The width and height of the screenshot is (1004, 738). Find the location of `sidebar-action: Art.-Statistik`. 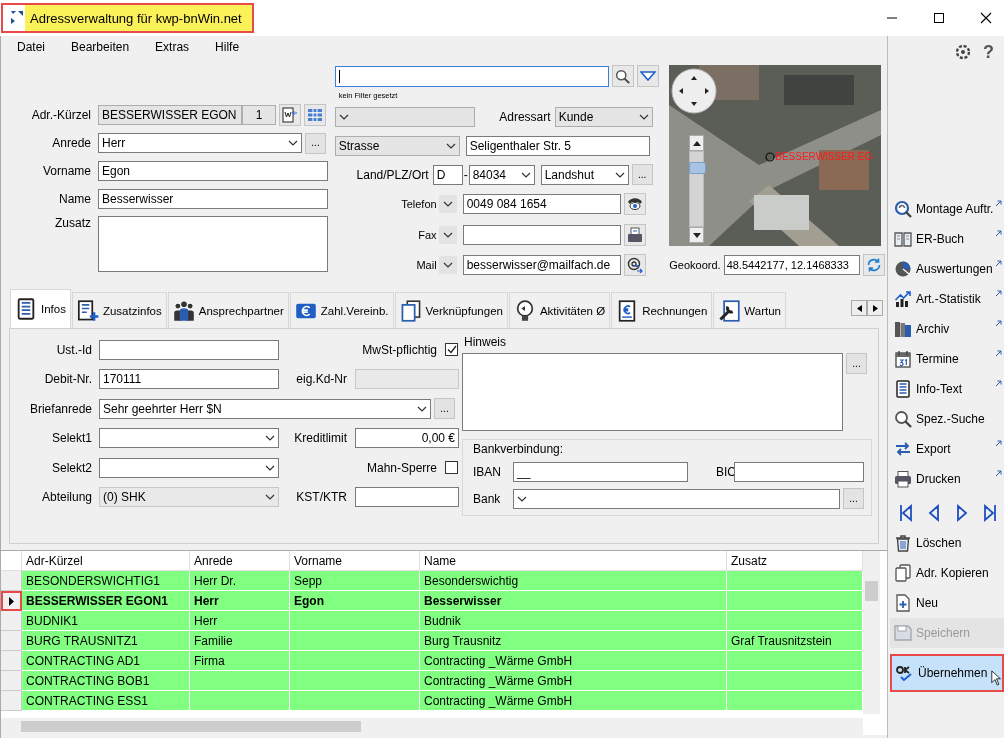

sidebar-action: Art.-Statistik is located at coordinates (947, 299).